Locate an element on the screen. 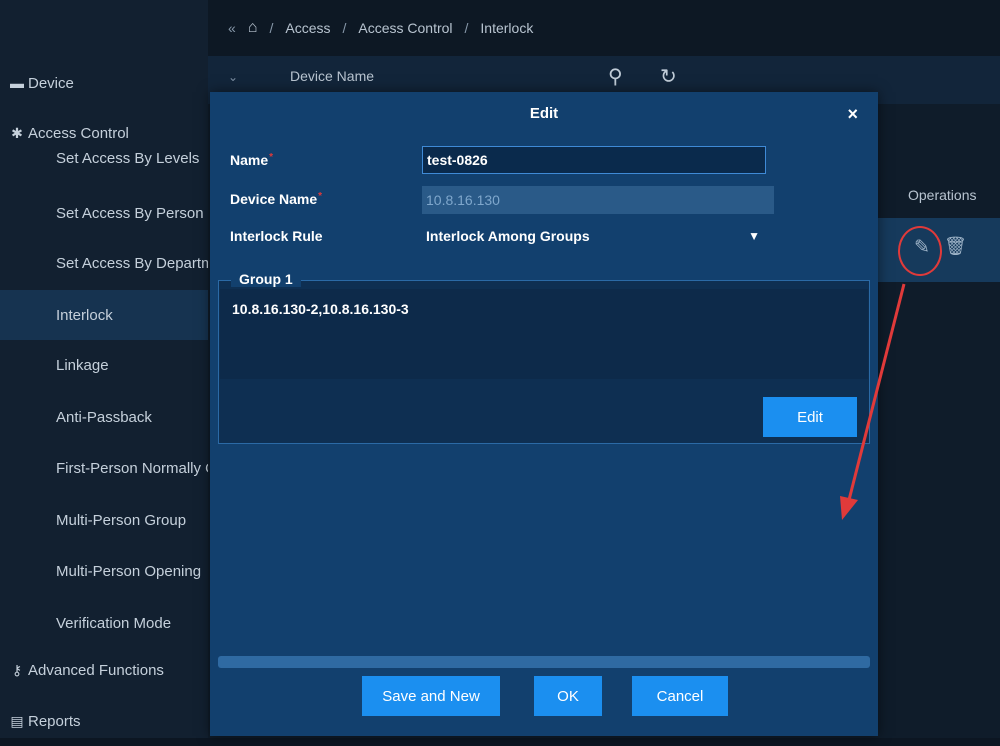  sidebar-item-interlock: Interlock is located at coordinates (104, 315).